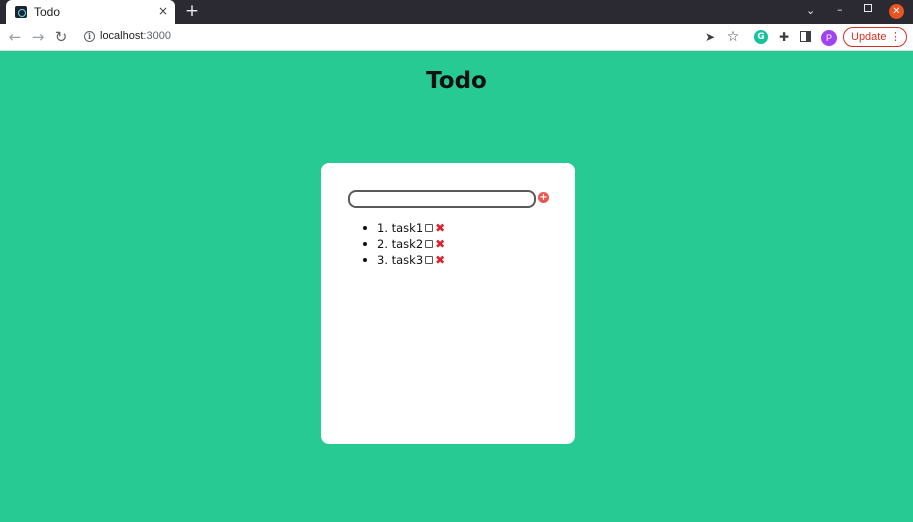  Describe the element at coordinates (163, 11) in the screenshot. I see `tab-close-button: ×` at that location.